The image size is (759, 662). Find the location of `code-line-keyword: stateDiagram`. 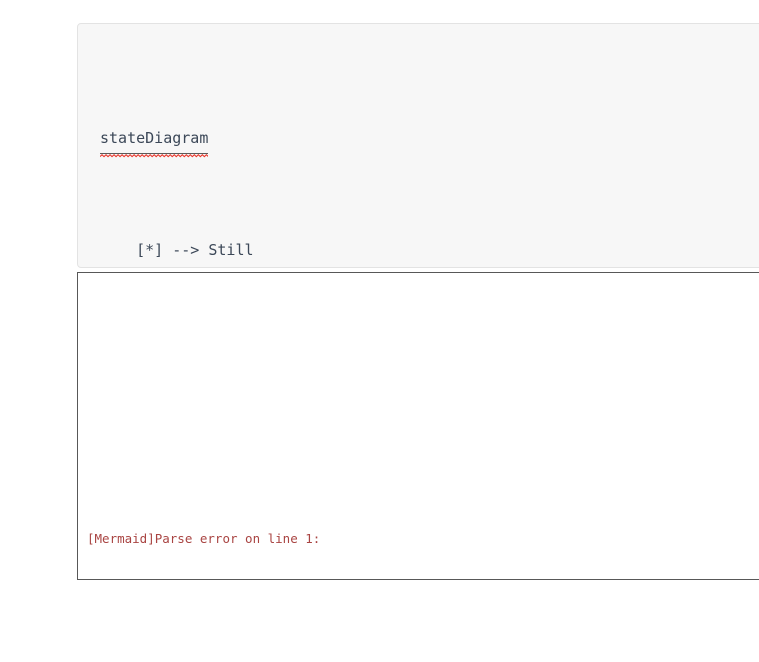

code-line-keyword: stateDiagram is located at coordinates (429, 141).